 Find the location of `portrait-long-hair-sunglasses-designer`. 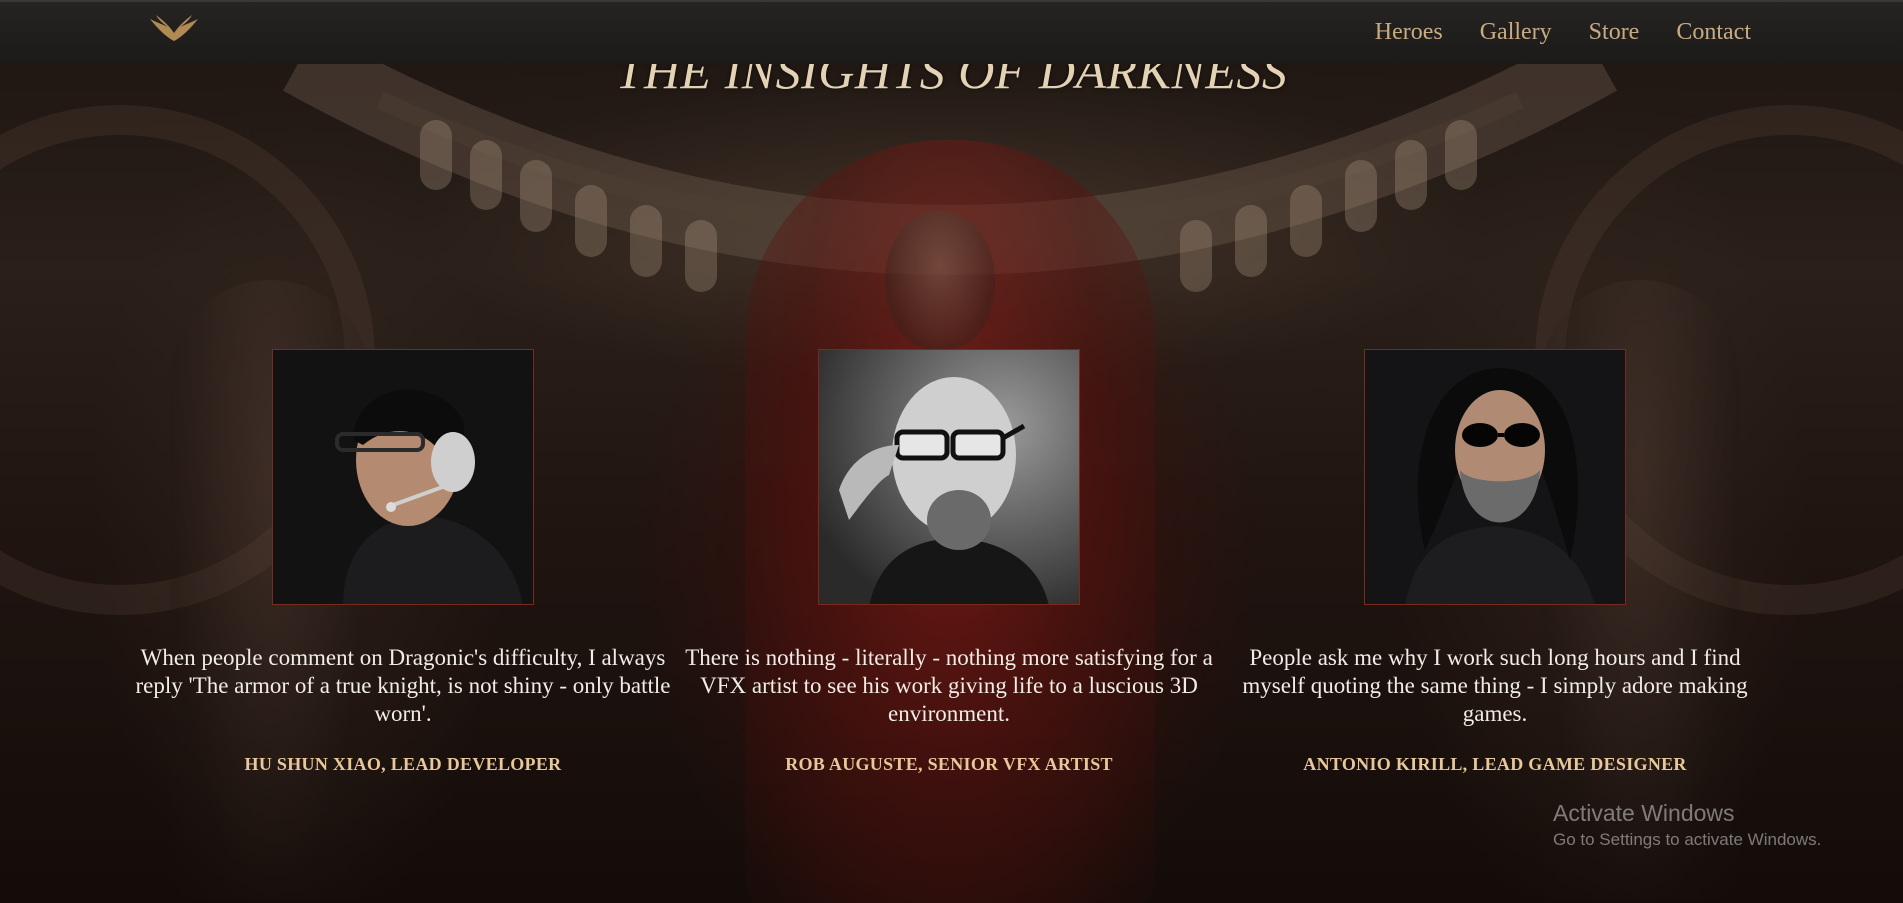

portrait-long-hair-sunglasses-designer is located at coordinates (1495, 477).